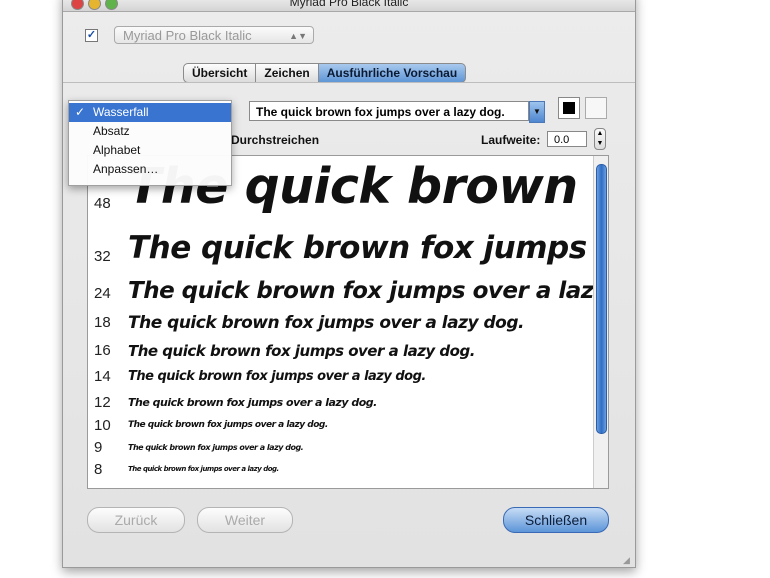 This screenshot has height=578, width=770. Describe the element at coordinates (98, 469) in the screenshot. I see `size-label: 8` at that location.